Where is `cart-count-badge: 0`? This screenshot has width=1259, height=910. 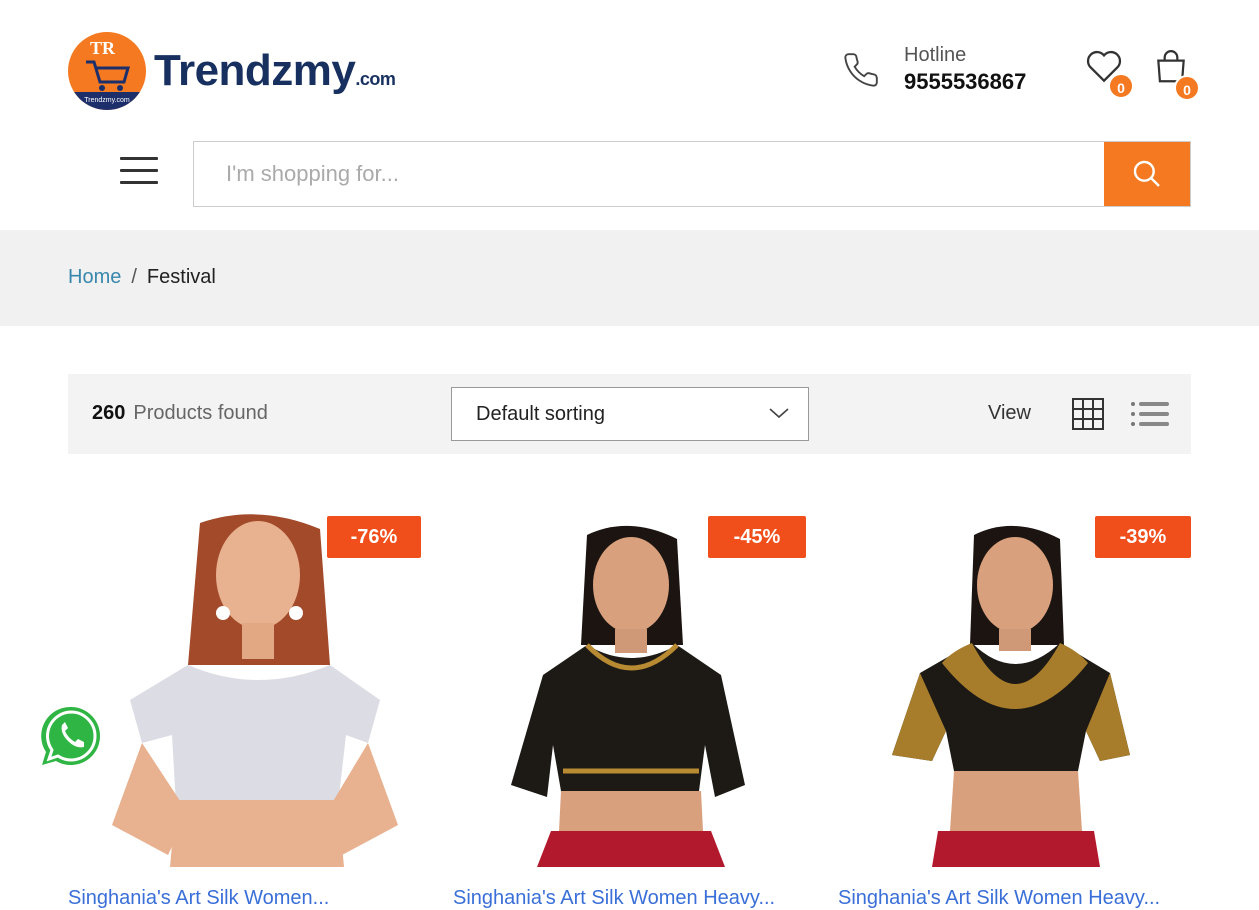
cart-count-badge: 0 is located at coordinates (1187, 88).